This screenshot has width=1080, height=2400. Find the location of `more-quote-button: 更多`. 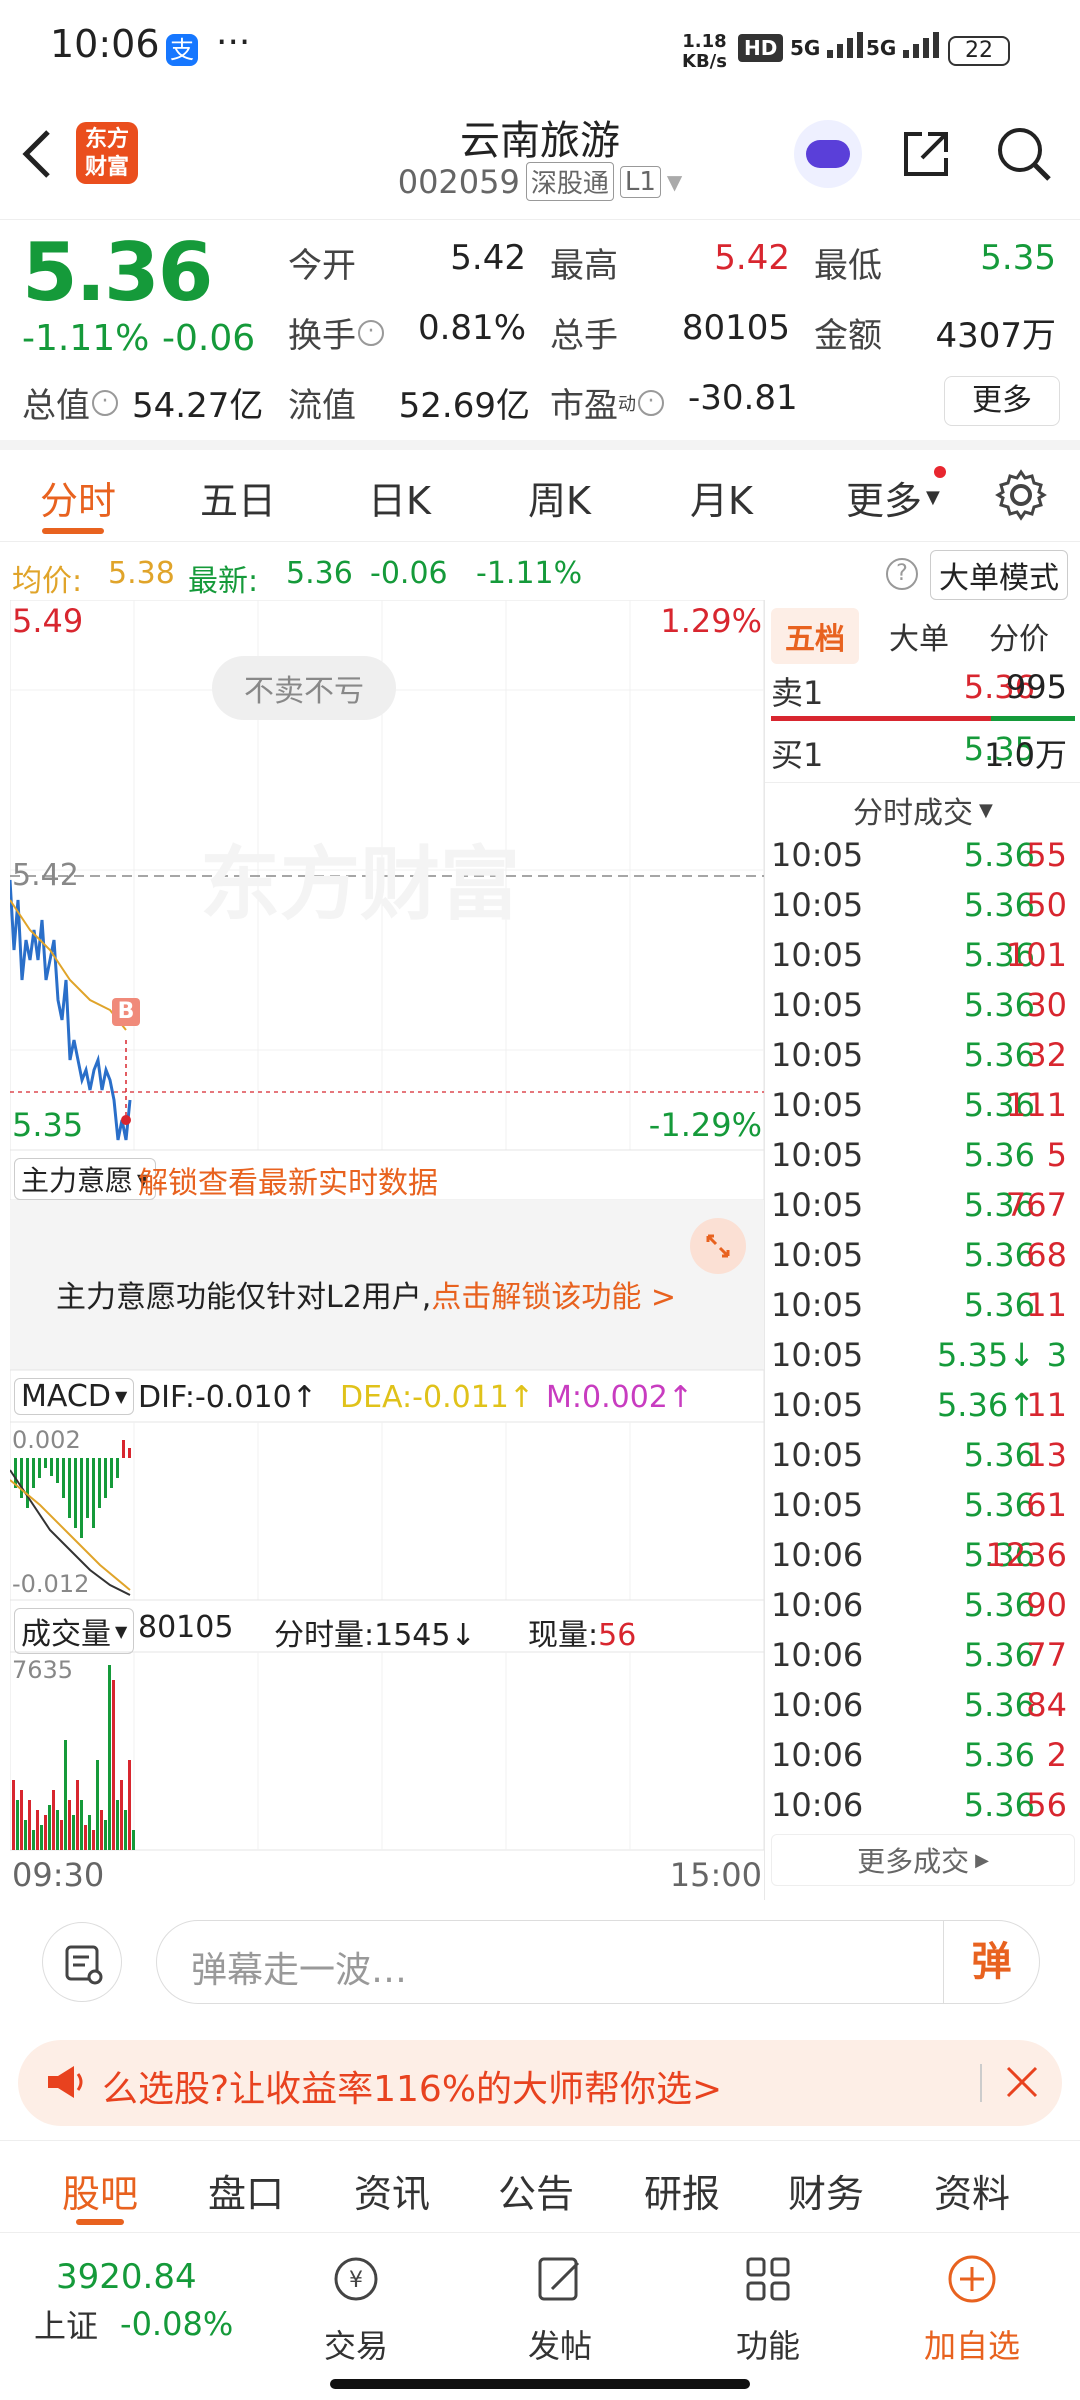

more-quote-button: 更多 is located at coordinates (1002, 401).